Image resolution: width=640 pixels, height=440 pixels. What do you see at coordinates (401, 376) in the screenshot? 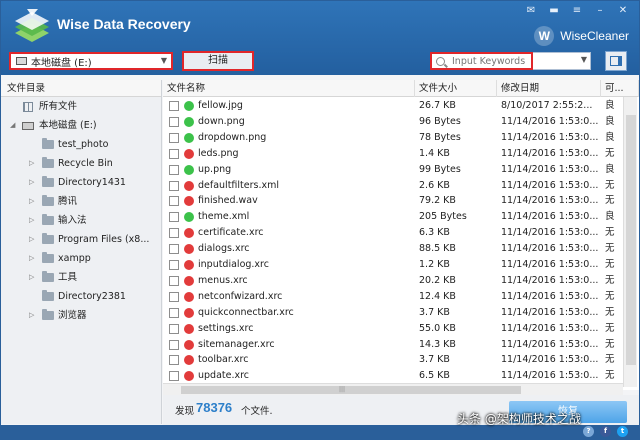
I see `file-row: update.xrc 6.5 KB 11/14/2016 1:53:0... 无` at bounding box center [401, 376].